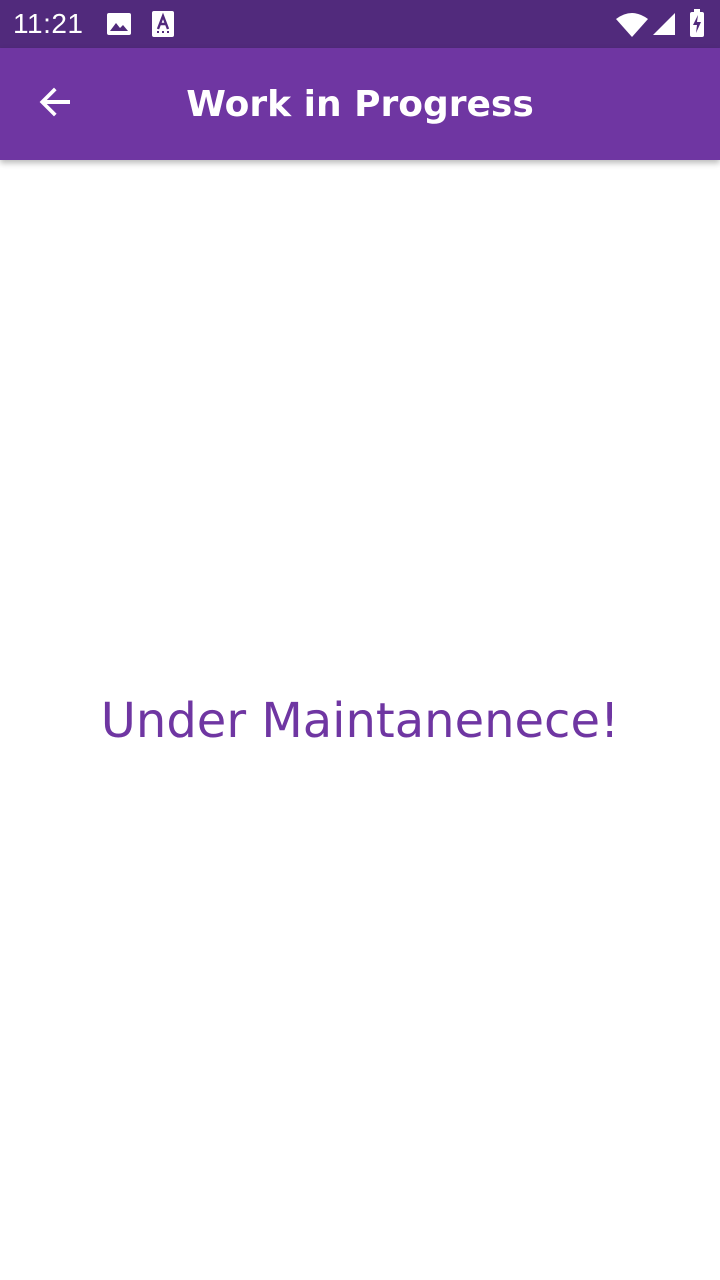  I want to click on arrow-back-icon, so click(56, 104).